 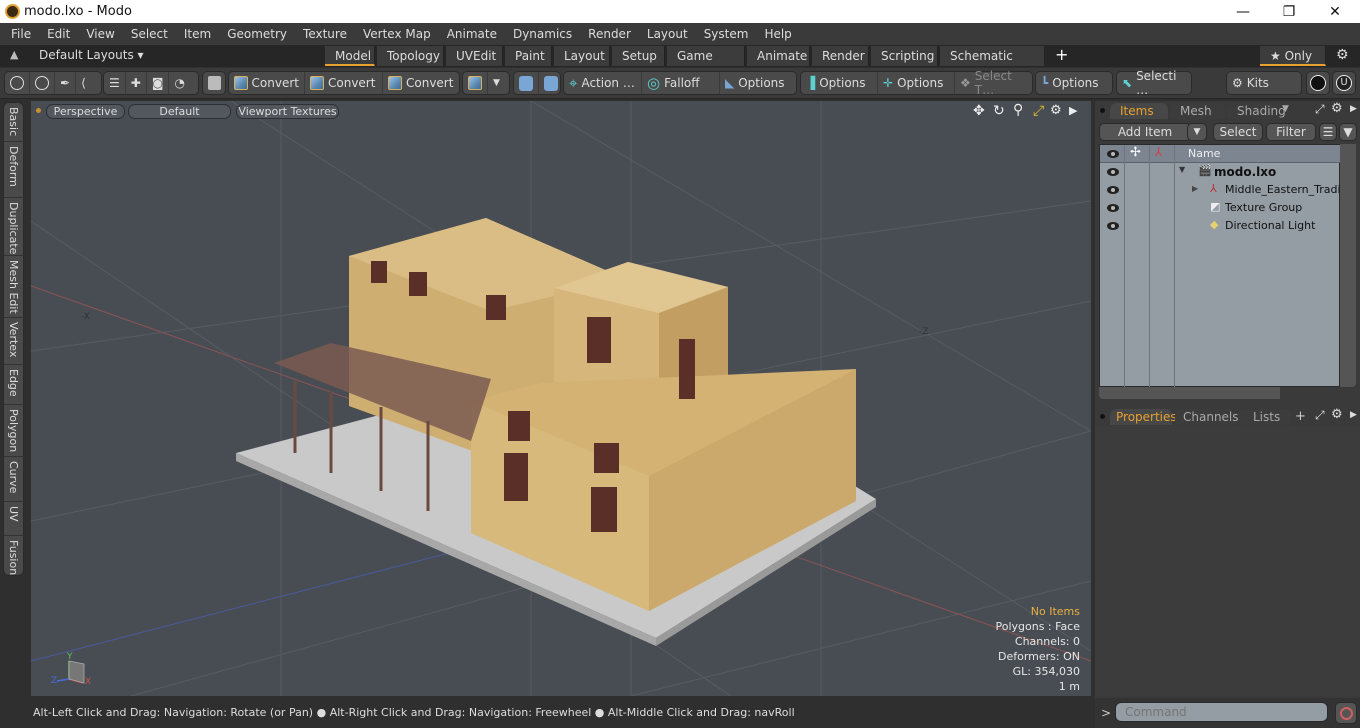 I want to click on unreal-button: U, so click(x=1344, y=83).